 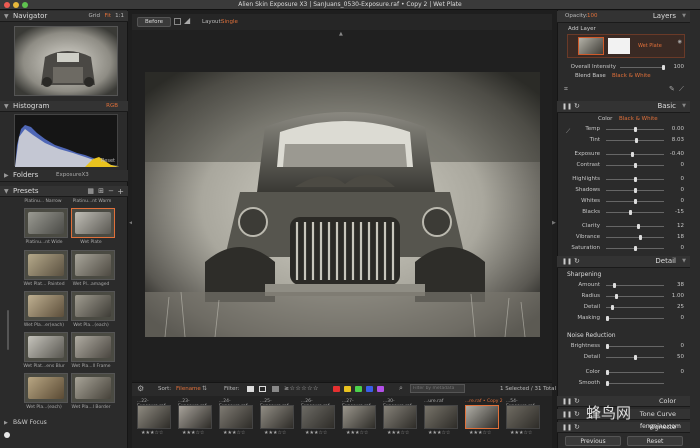 What do you see at coordinates (566, 89) in the screenshot?
I see `crop-icon: ⌗` at bounding box center [566, 89].